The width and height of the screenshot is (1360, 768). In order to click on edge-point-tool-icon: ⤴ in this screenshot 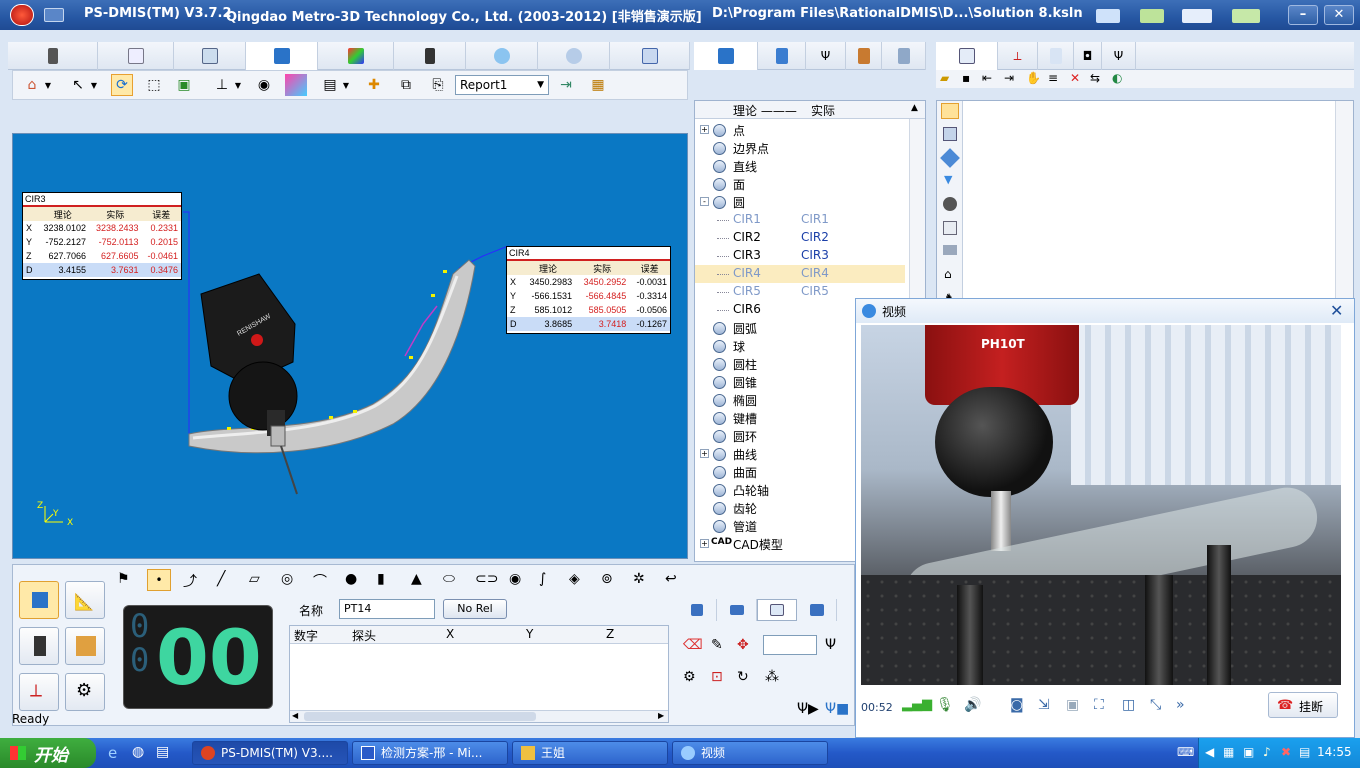, I will do `click(190, 581)`.